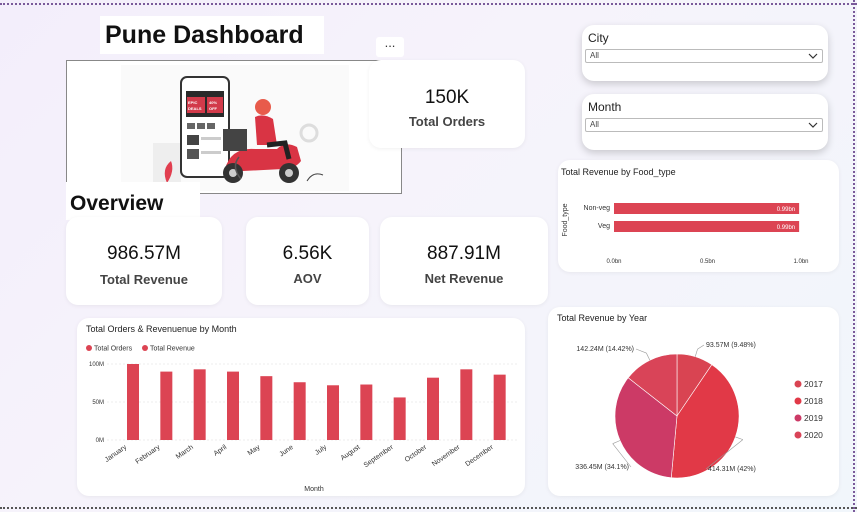 Image resolution: width=857 pixels, height=512 pixels. I want to click on kpi-label: AOV, so click(307, 278).